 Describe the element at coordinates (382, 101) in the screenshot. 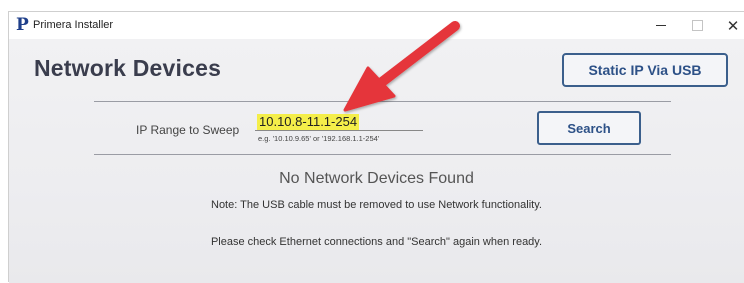

I see `divider-top` at that location.